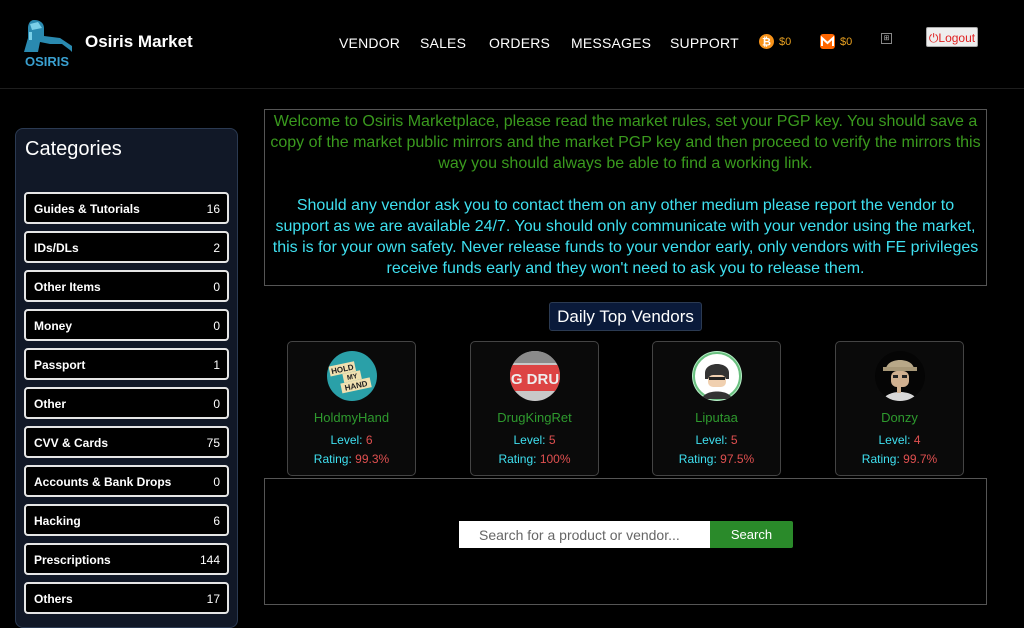 Image resolution: width=1024 pixels, height=628 pixels. I want to click on nav-messages: MESSAGES, so click(611, 43).